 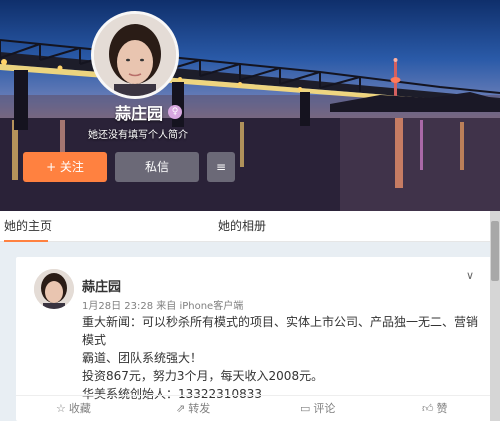 What do you see at coordinates (157, 167) in the screenshot?
I see `message-button: 私信` at bounding box center [157, 167].